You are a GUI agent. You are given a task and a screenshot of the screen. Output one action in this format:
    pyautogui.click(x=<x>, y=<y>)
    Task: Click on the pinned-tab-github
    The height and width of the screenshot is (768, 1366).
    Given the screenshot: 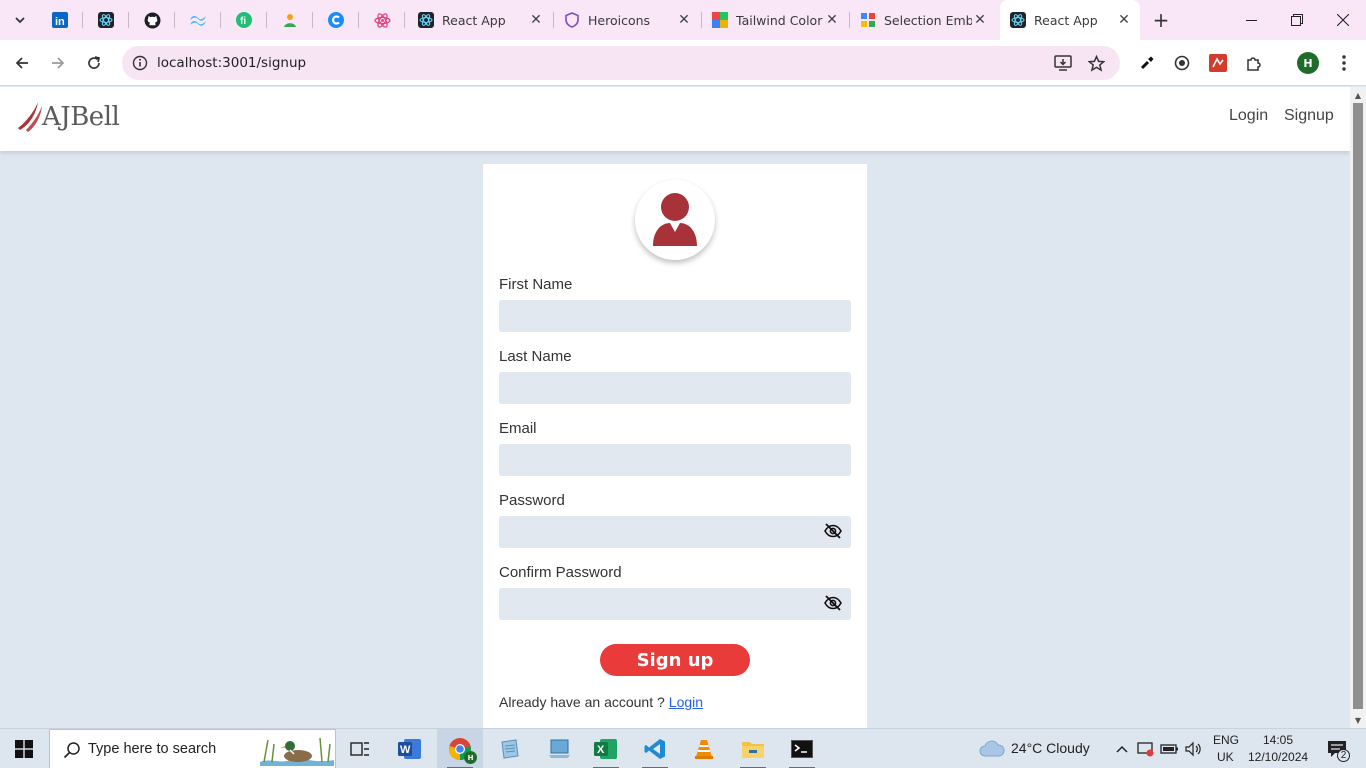 What is the action you would take?
    pyautogui.click(x=152, y=20)
    